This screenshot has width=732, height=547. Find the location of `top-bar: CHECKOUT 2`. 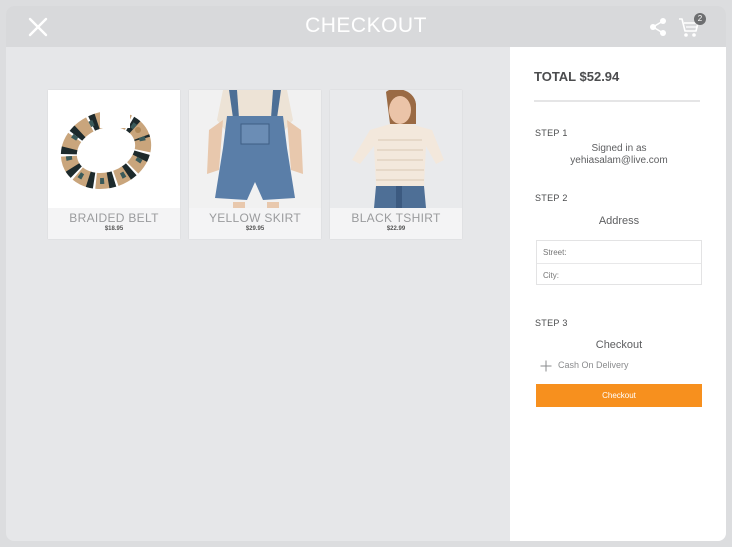

top-bar: CHECKOUT 2 is located at coordinates (366, 26).